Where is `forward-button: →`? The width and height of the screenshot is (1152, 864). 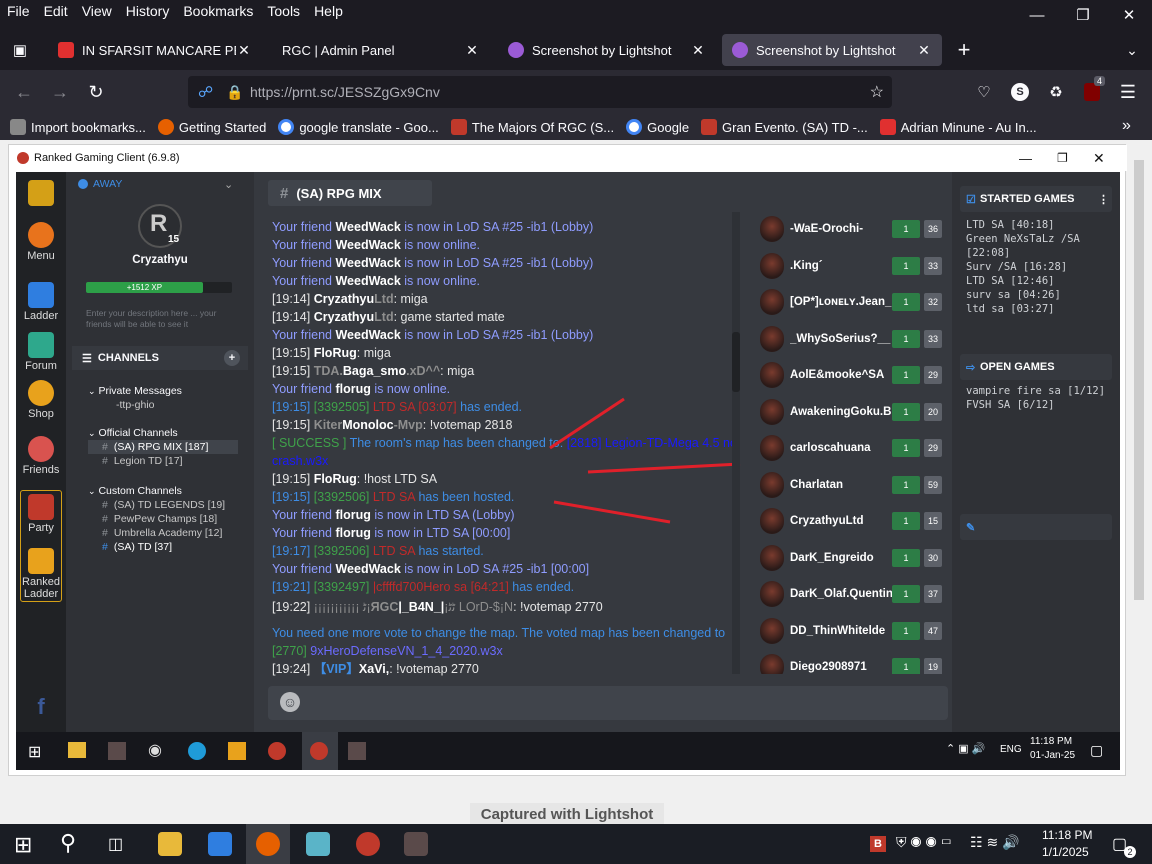 forward-button: → is located at coordinates (60, 92).